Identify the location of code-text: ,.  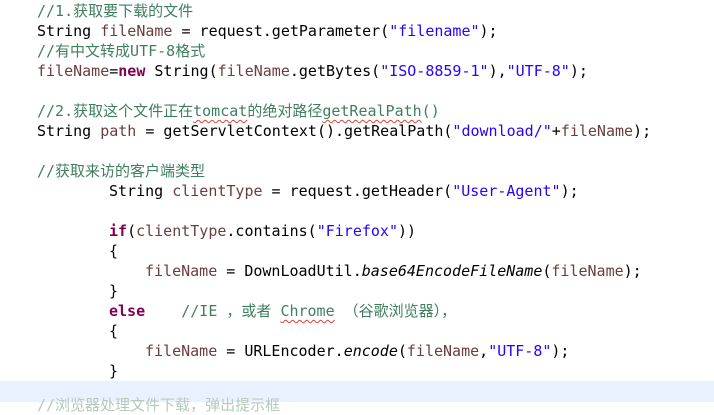
(484, 351).